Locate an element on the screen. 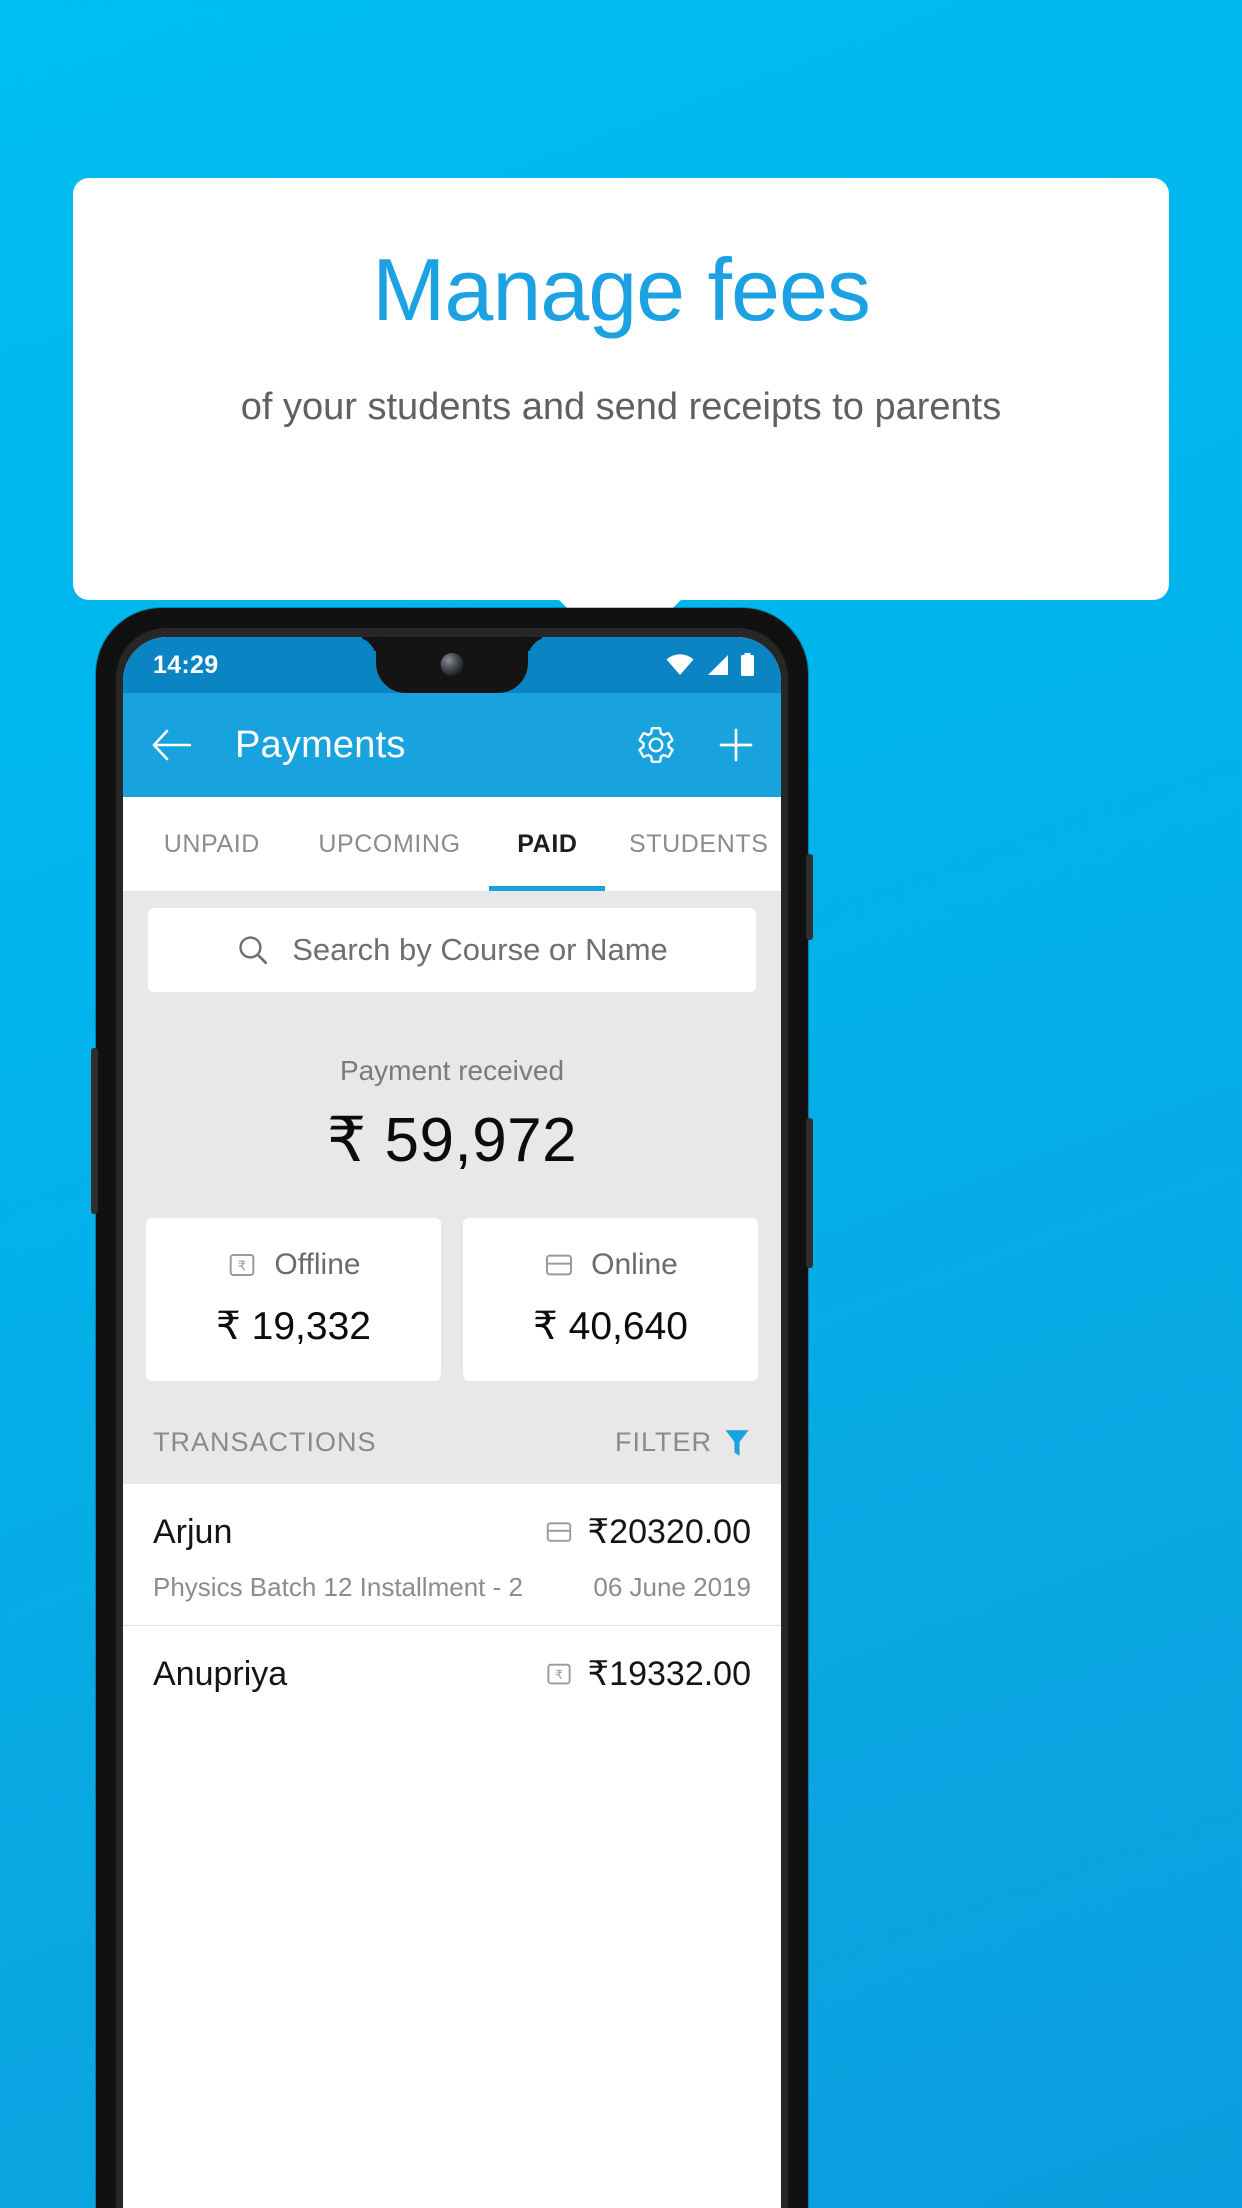 Image resolution: width=1242 pixels, height=2208 pixels. payment-cards: ₹ Offline ₹ 19,332 Online ₹ 40,640 is located at coordinates (452, 1278).